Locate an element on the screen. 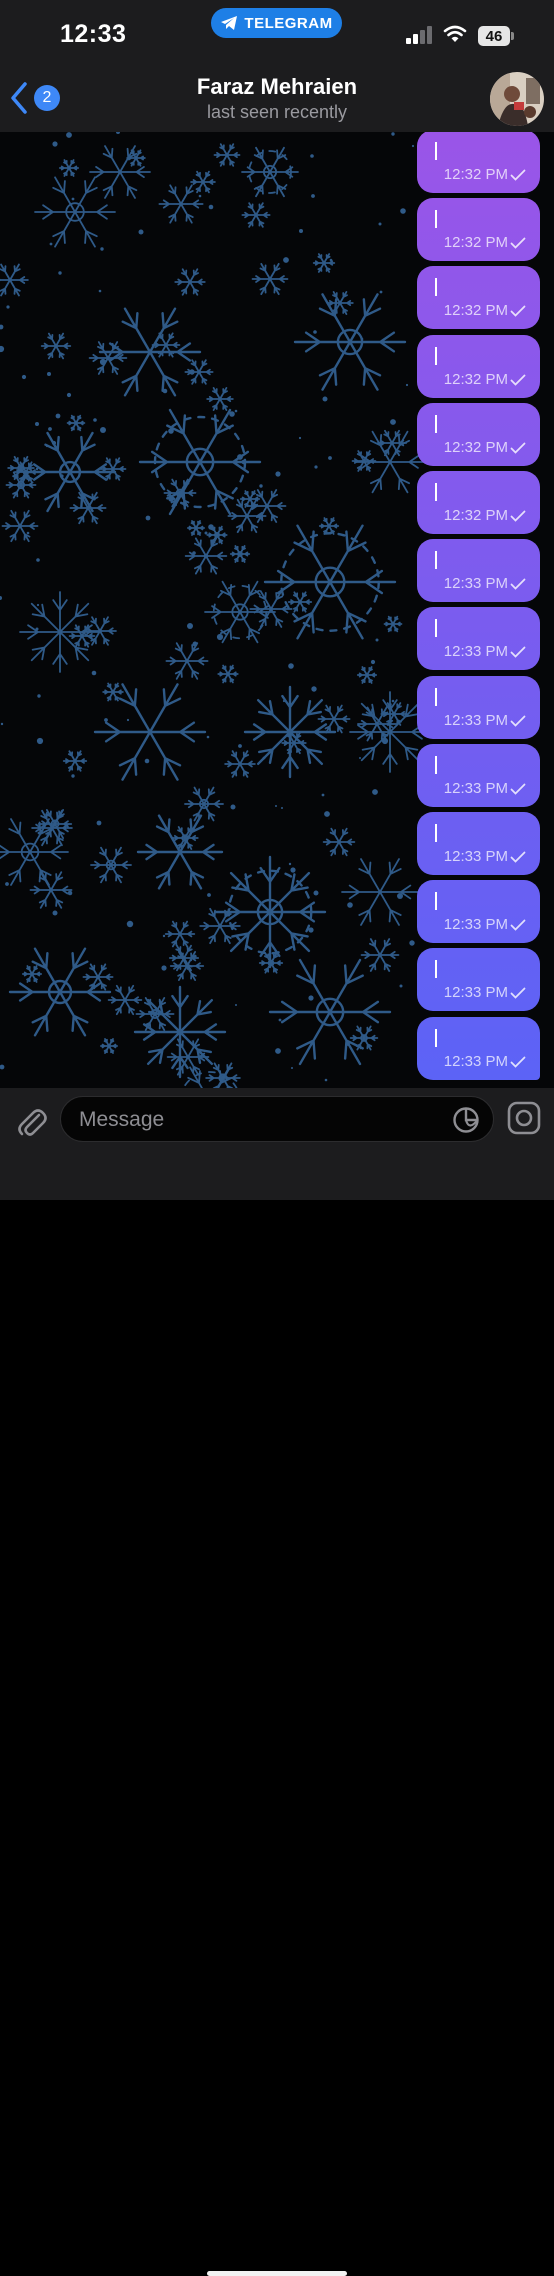 The height and width of the screenshot is (2276, 554). status-time: 12:33 is located at coordinates (93, 34).